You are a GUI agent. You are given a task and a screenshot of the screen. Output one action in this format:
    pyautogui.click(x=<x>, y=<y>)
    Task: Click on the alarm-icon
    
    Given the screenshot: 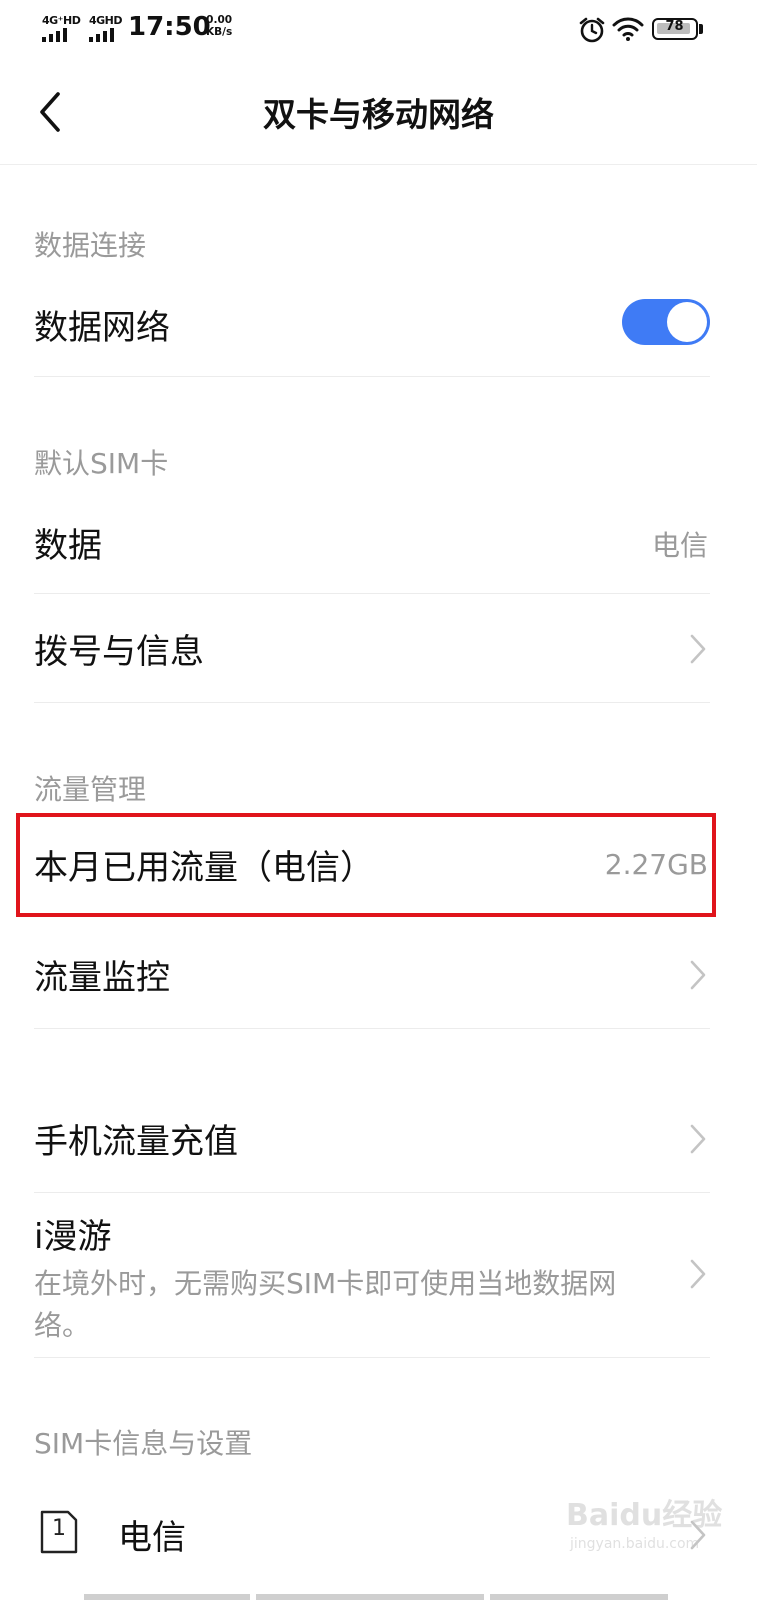 What is the action you would take?
    pyautogui.click(x=592, y=30)
    